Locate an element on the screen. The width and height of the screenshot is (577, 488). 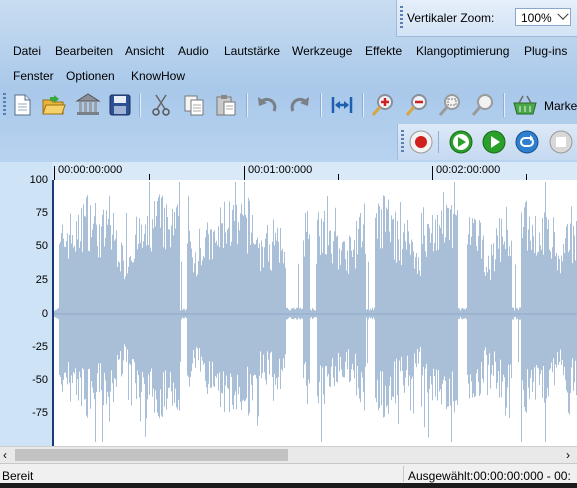
save-icon is located at coordinates (120, 105).